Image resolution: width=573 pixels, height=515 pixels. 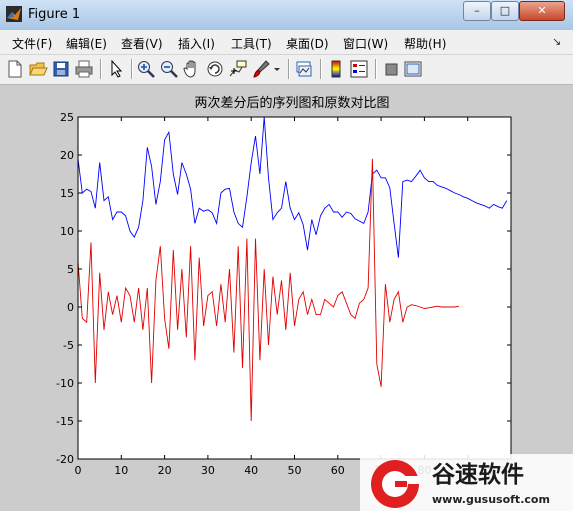 What do you see at coordinates (32, 43) in the screenshot?
I see `menu-file: 文件(F)` at bounding box center [32, 43].